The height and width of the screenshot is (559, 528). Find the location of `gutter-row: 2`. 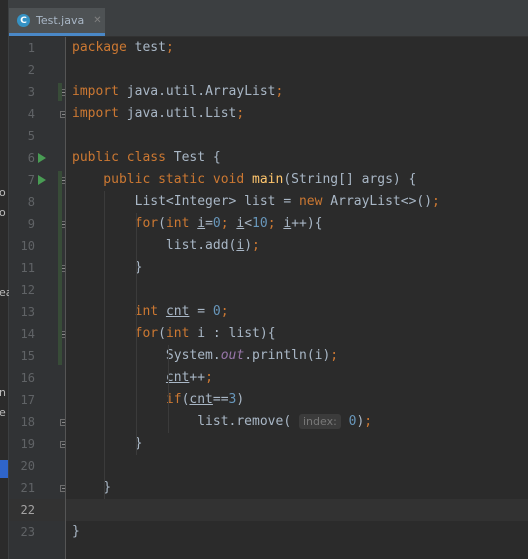

gutter-row: 2 is located at coordinates (37, 70).